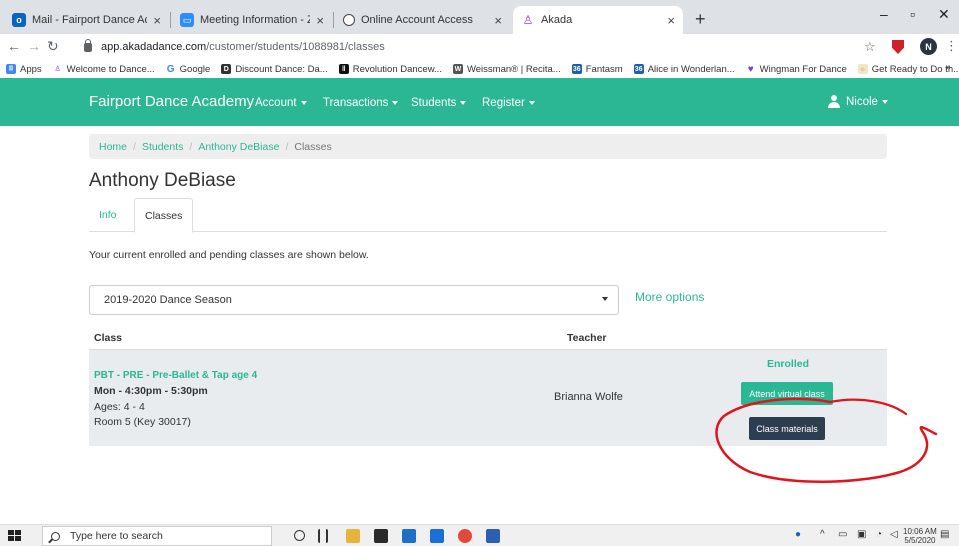 The image size is (959, 546). What do you see at coordinates (381, 536) in the screenshot?
I see `amazon-icon` at bounding box center [381, 536].